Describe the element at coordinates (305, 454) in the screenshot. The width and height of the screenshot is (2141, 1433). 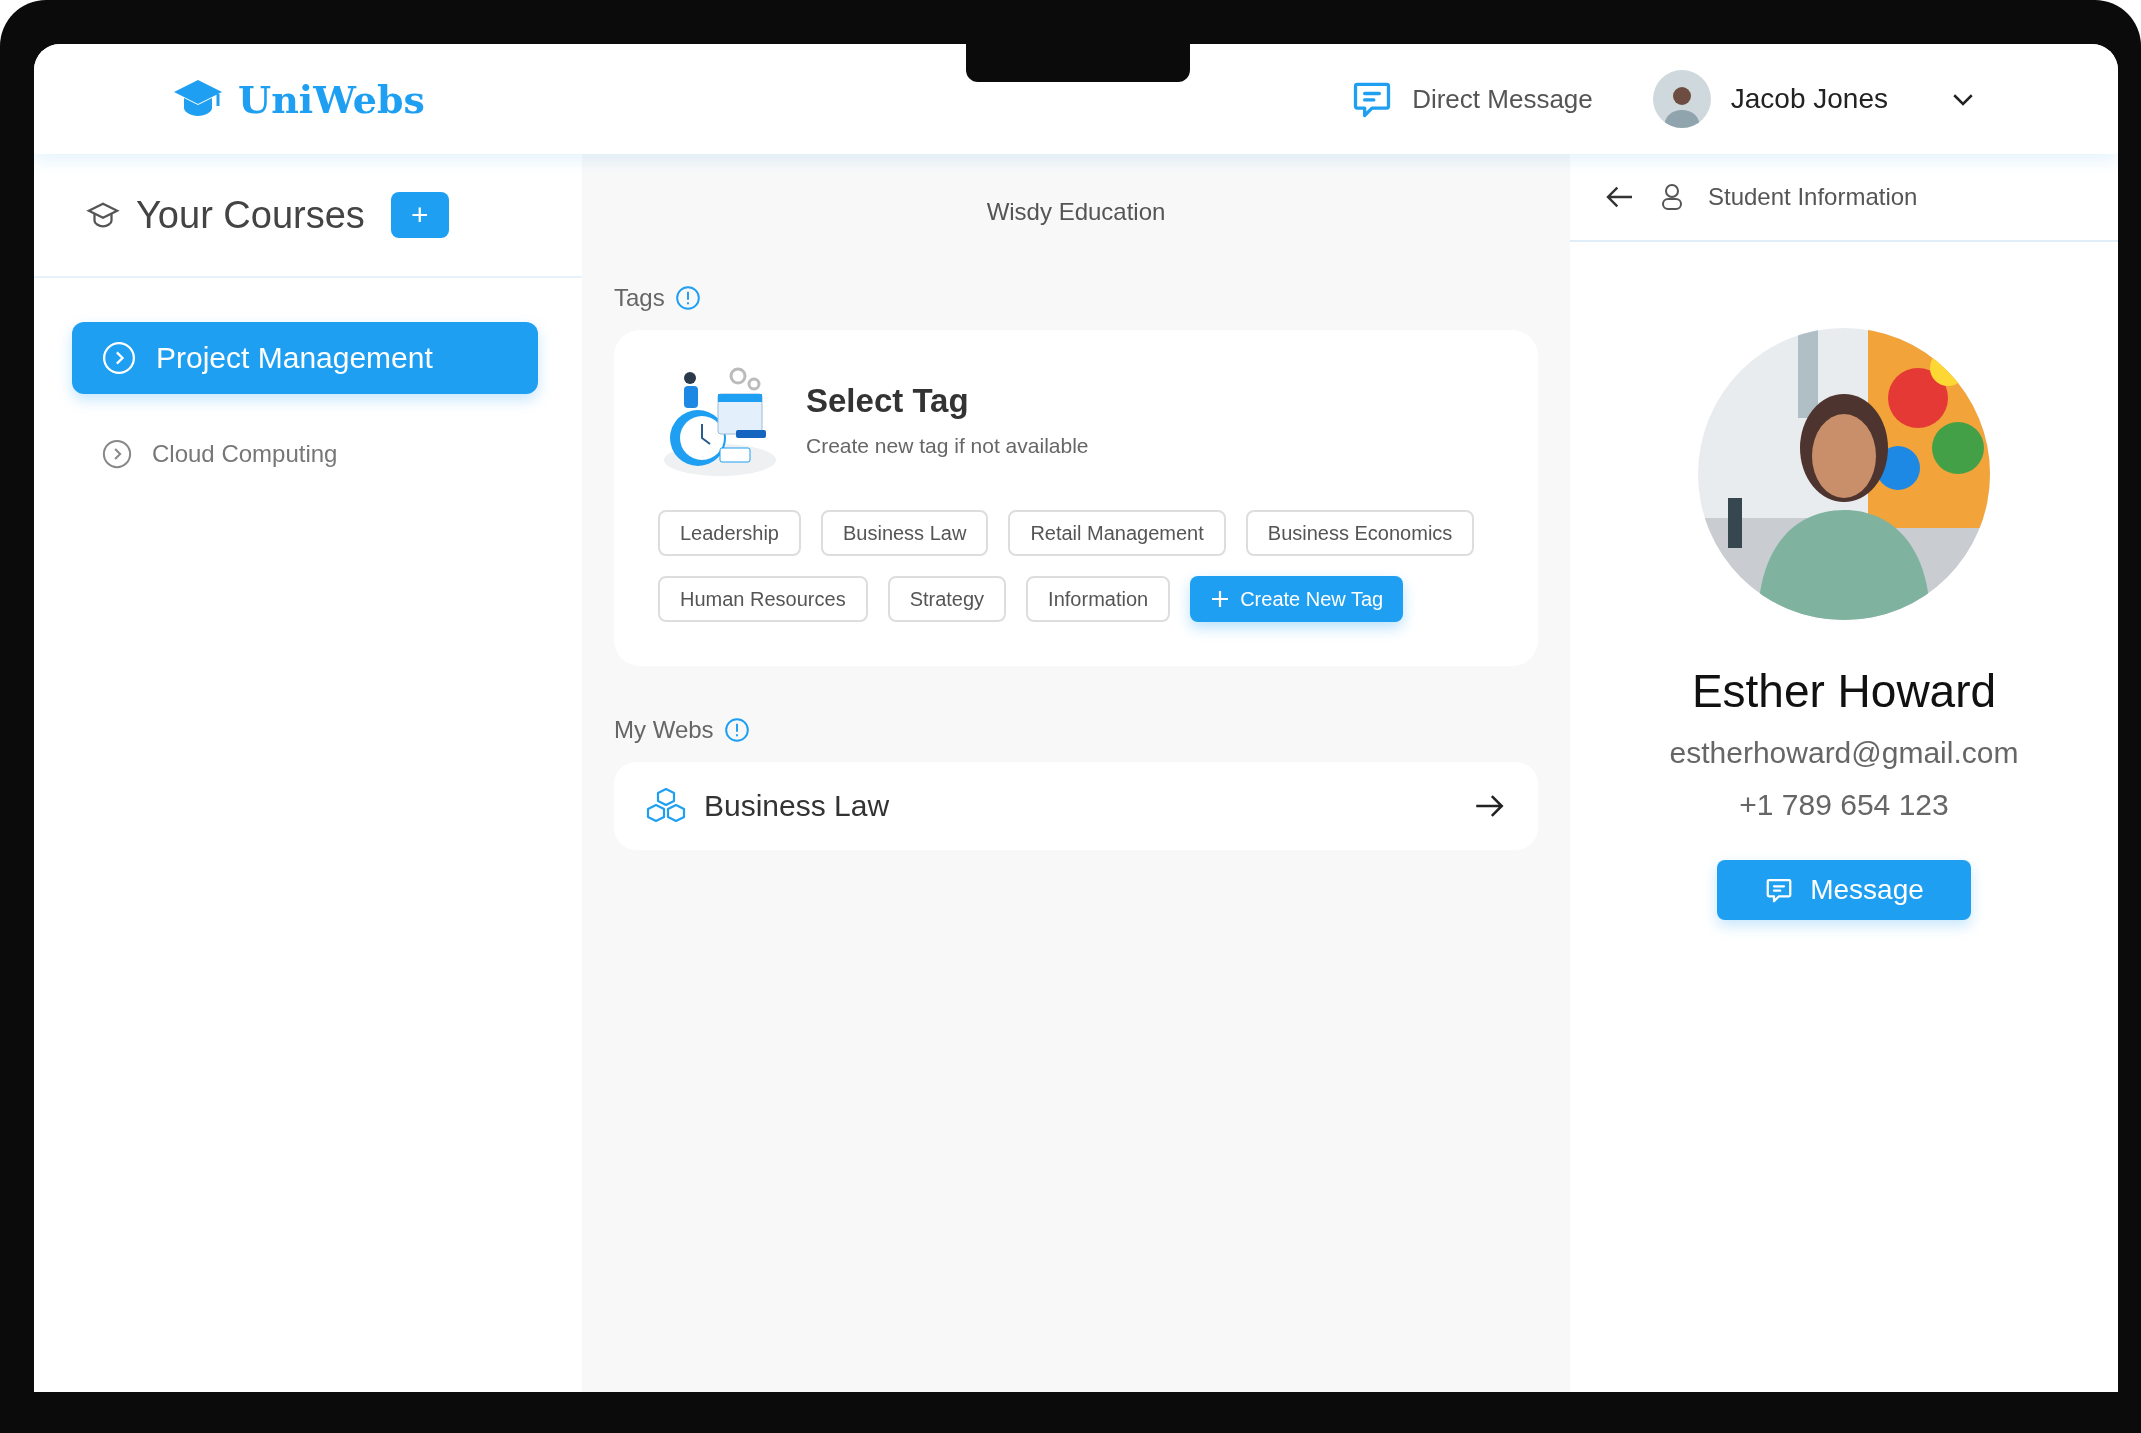
I see `course-item: Cloud Computing` at that location.